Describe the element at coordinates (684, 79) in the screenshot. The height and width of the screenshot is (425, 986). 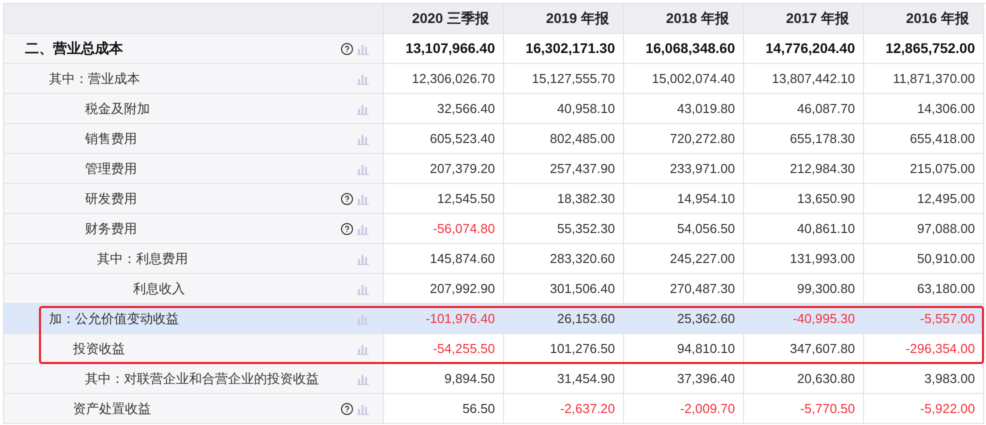
I see `table-cell: 15,002,074.40` at that location.